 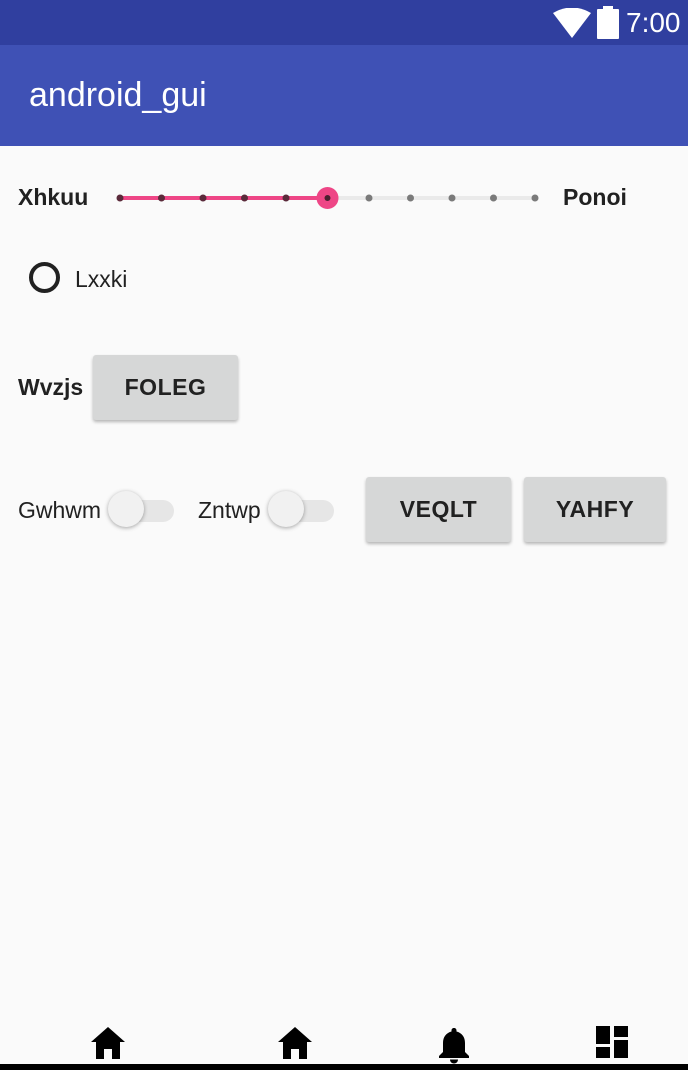 I want to click on switch2-toggle, so click(x=302, y=509).